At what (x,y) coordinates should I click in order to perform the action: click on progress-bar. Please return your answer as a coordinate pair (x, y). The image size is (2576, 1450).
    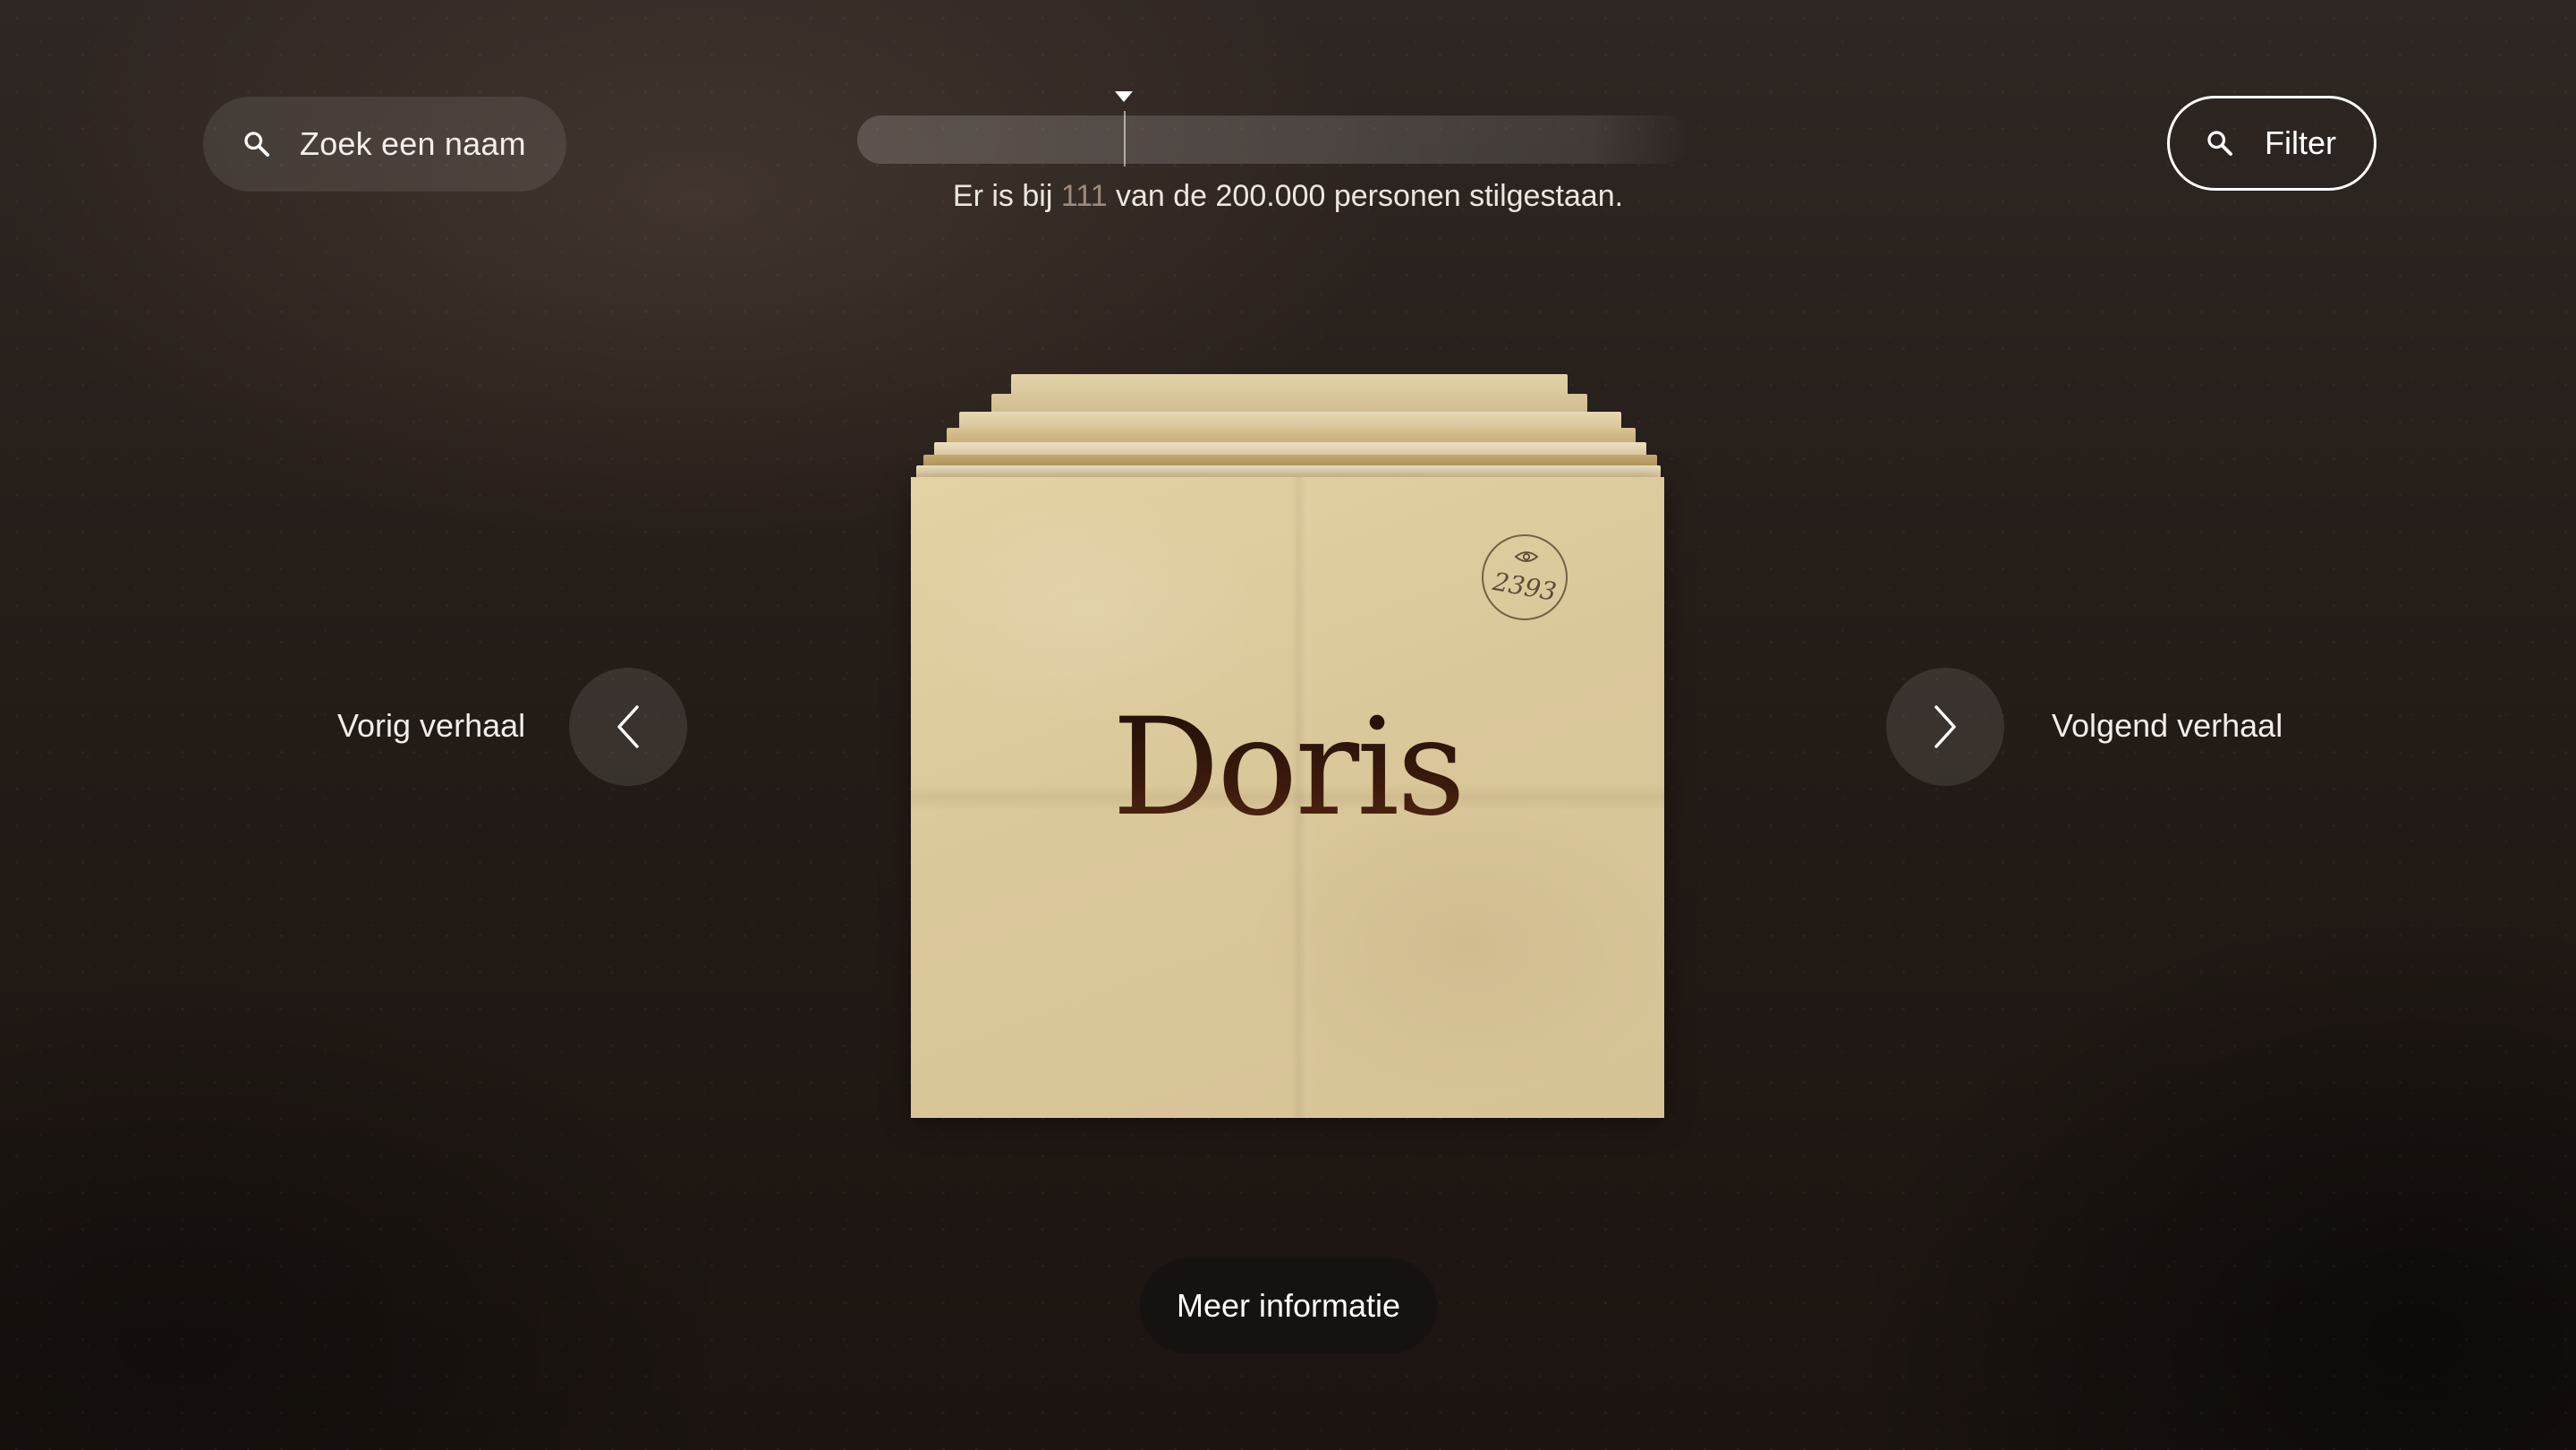
    Looking at the image, I should click on (1273, 139).